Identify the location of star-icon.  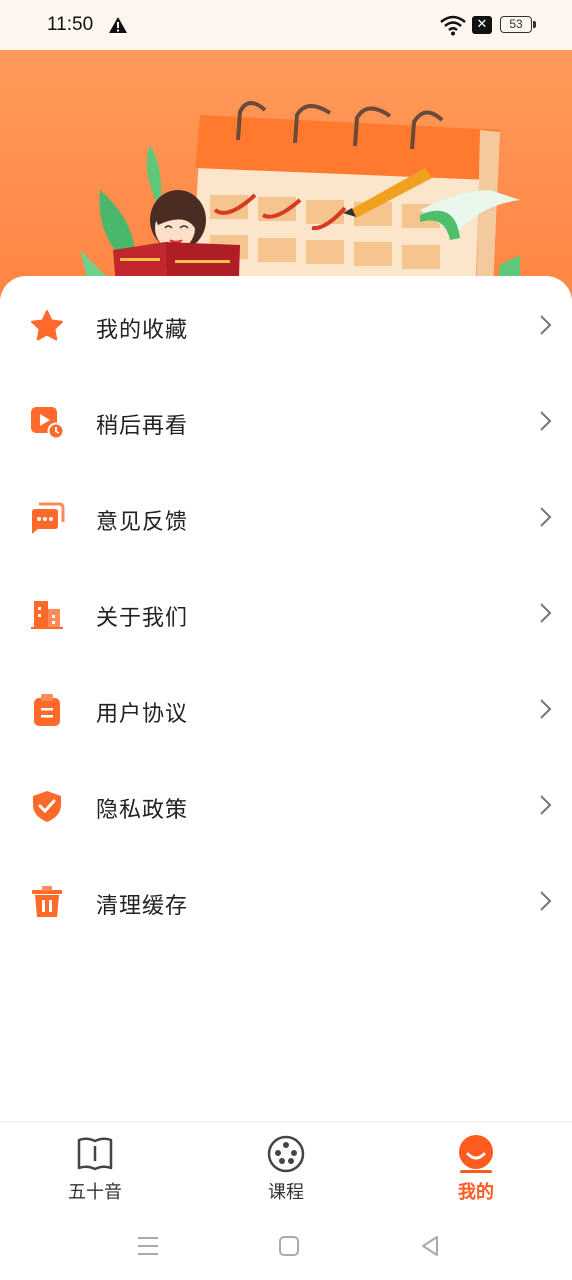
(47, 325).